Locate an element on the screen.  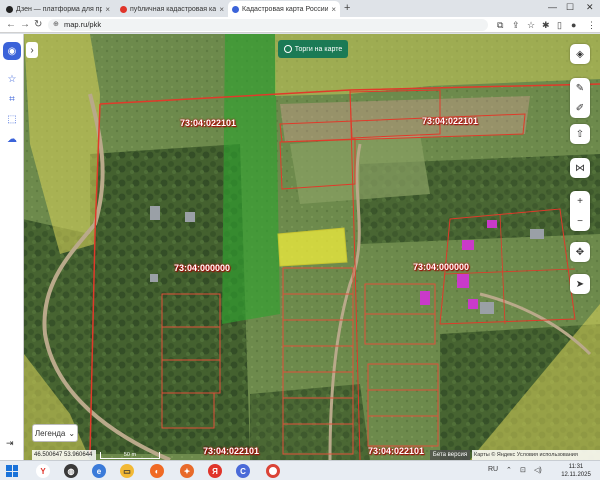
chevron-down-icon: ⌄ is located at coordinates (72, 433).